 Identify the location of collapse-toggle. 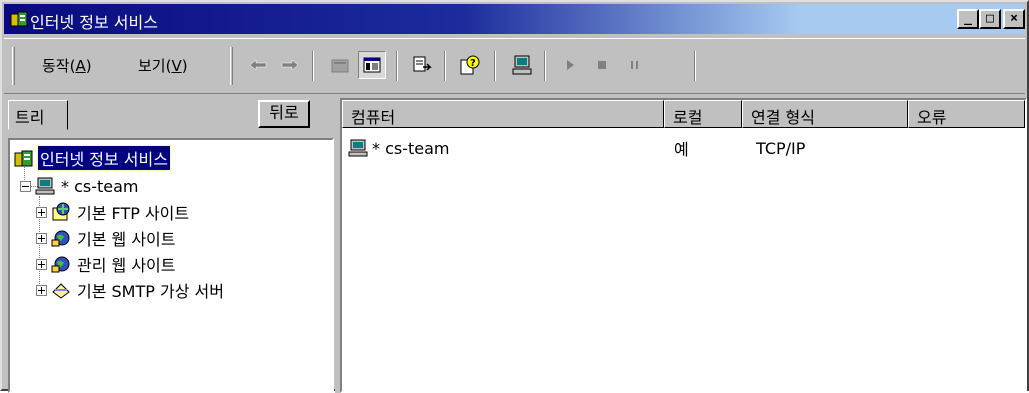
(25, 186).